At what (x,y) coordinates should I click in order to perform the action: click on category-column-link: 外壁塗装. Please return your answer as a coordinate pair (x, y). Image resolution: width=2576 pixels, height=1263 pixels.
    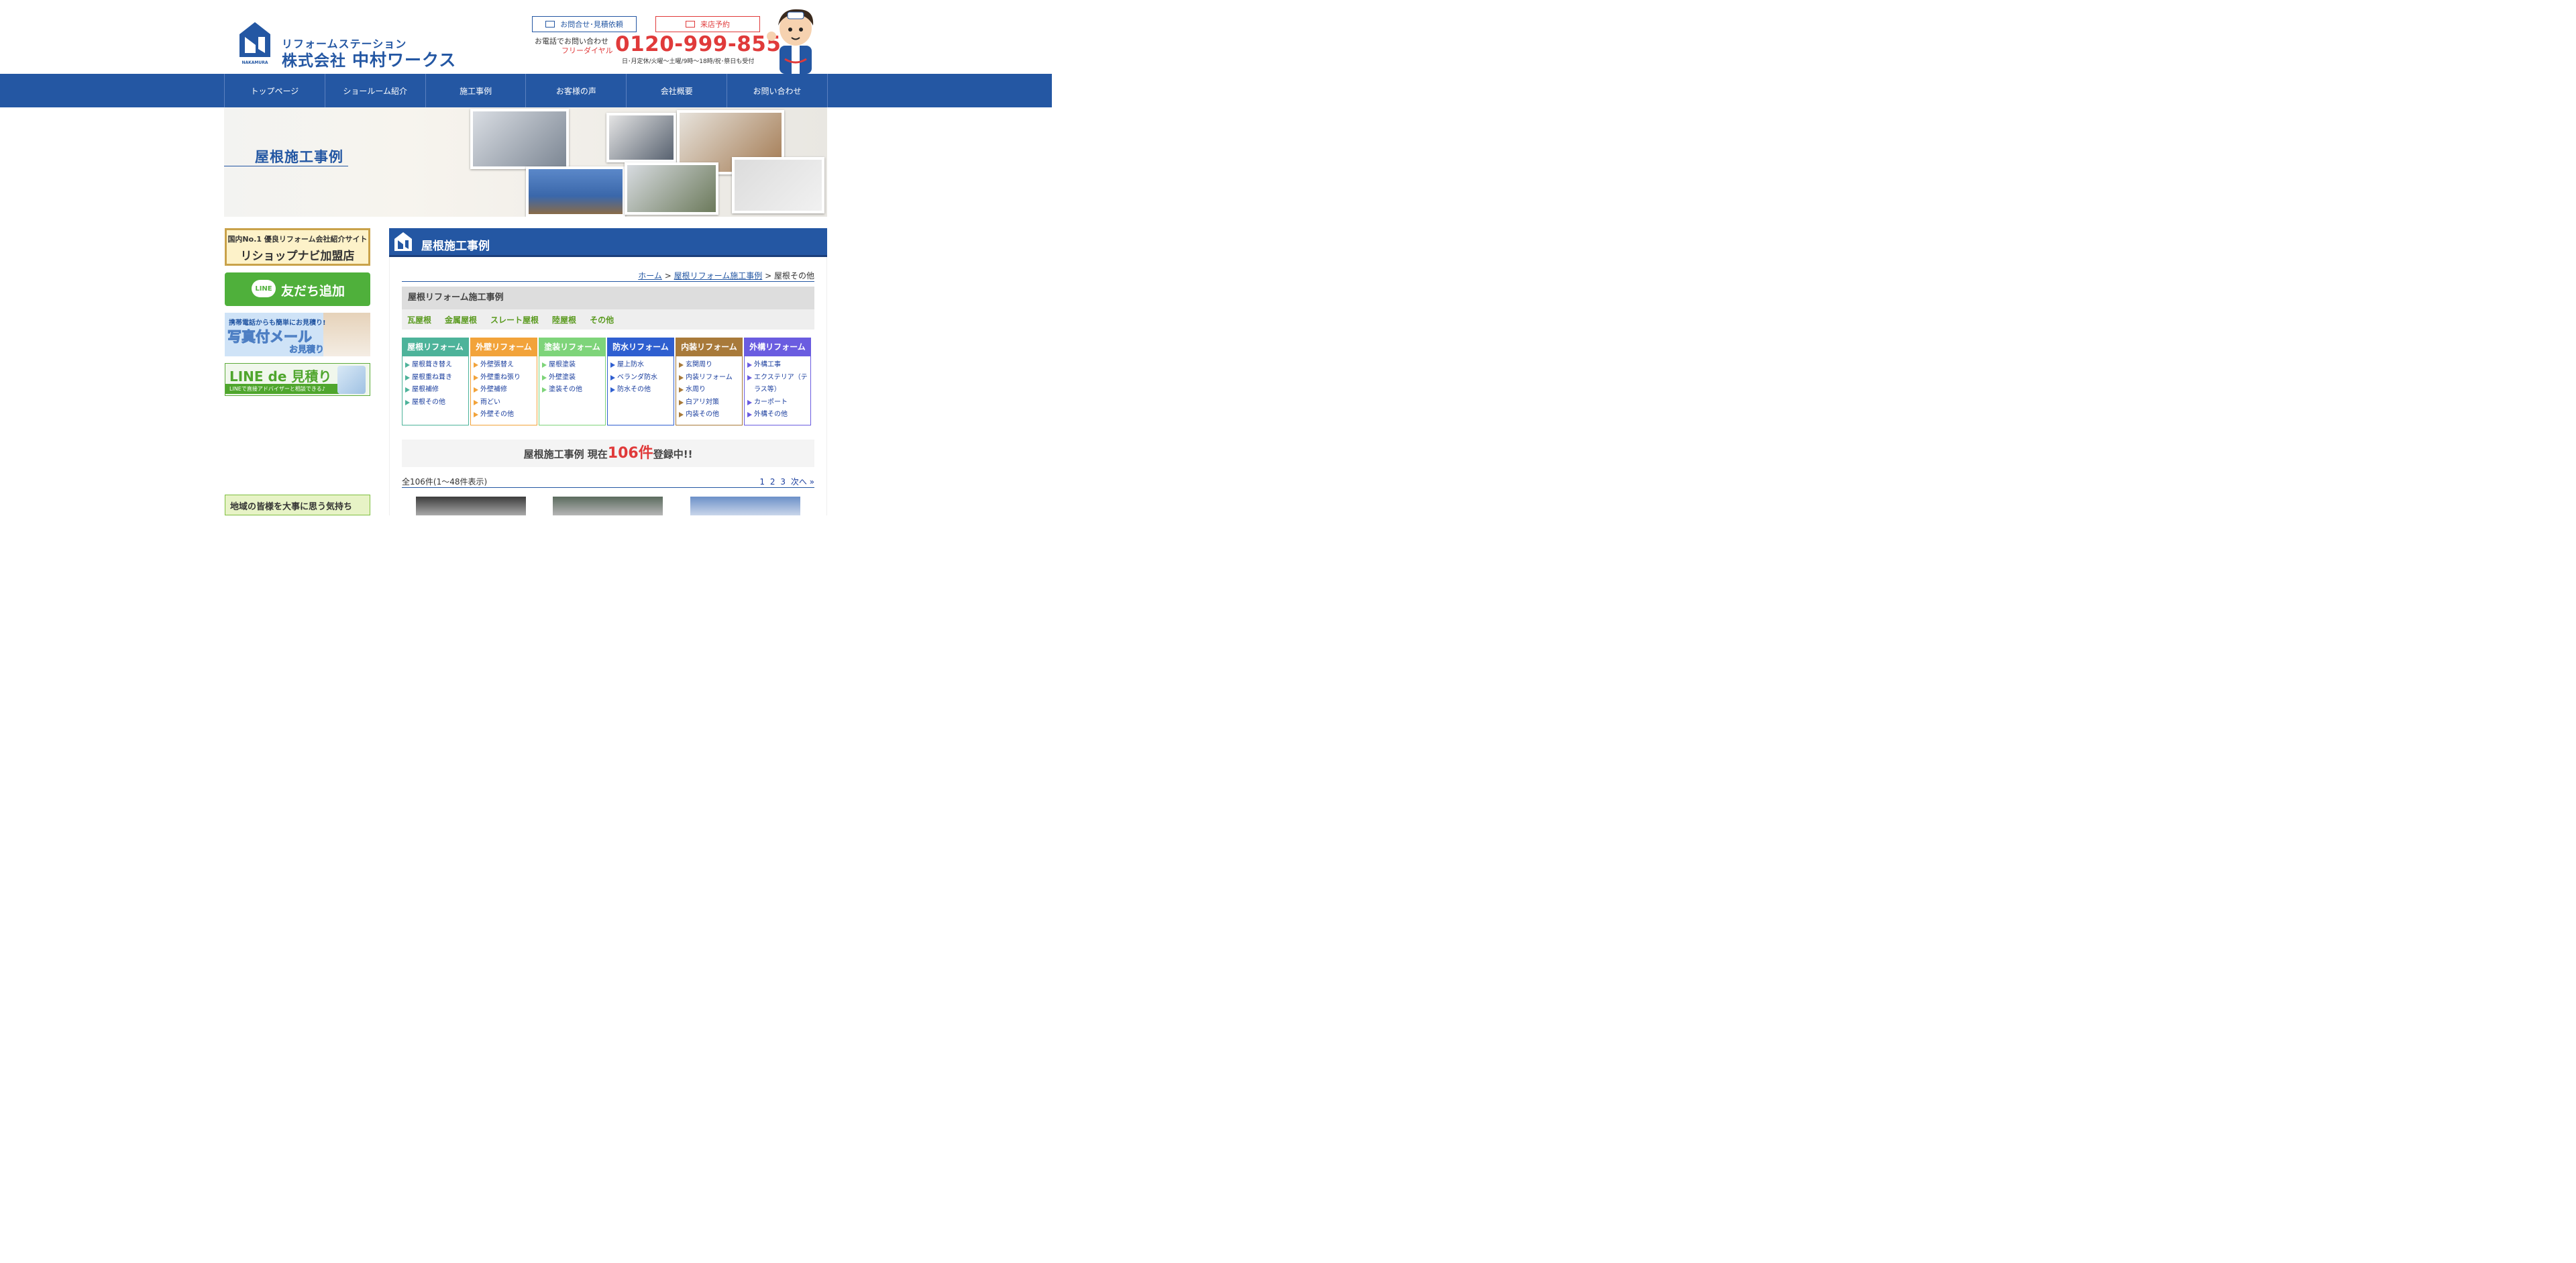
    Looking at the image, I should click on (572, 379).